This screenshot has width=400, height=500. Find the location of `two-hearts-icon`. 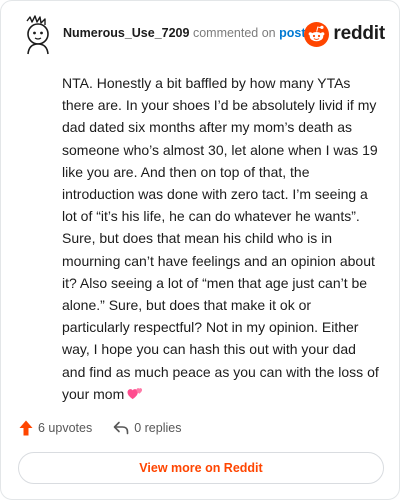

two-hearts-icon is located at coordinates (135, 393).